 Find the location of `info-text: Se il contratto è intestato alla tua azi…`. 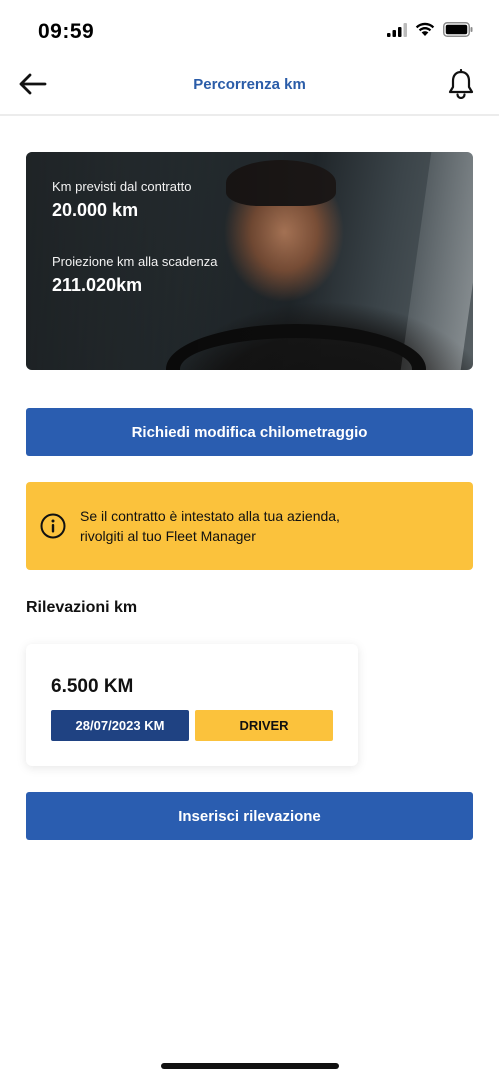

info-text: Se il contratto è intestato alla tua azi… is located at coordinates (210, 526).